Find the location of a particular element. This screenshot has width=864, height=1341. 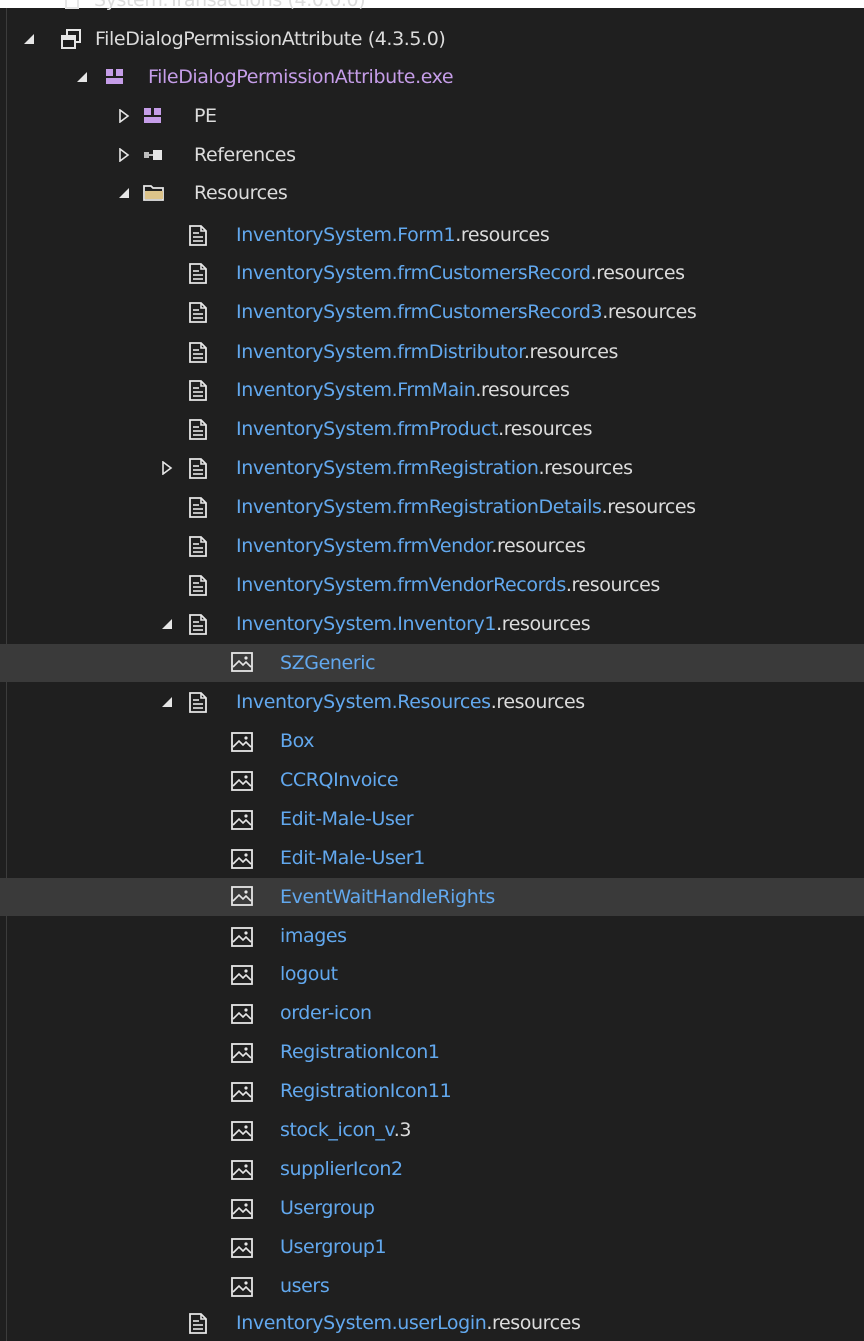

assembly-version: (4.3.5.0) is located at coordinates (406, 39).